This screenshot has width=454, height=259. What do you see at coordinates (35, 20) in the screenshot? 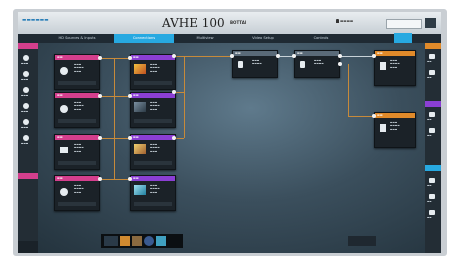
I see `brand-logo: ▬▬▬▬▬▬` at bounding box center [35, 20].